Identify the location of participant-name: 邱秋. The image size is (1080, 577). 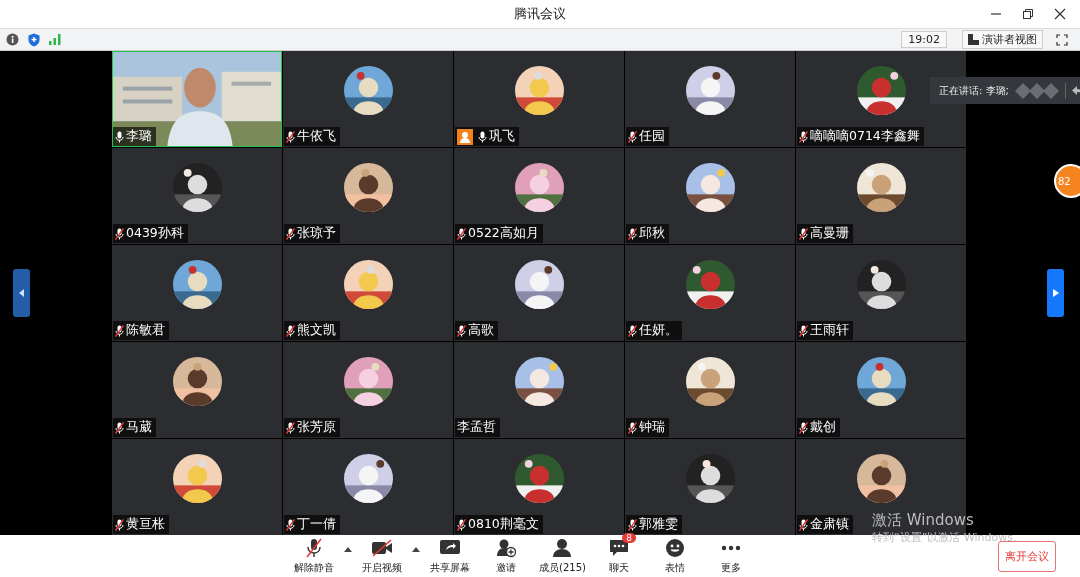
(647, 233).